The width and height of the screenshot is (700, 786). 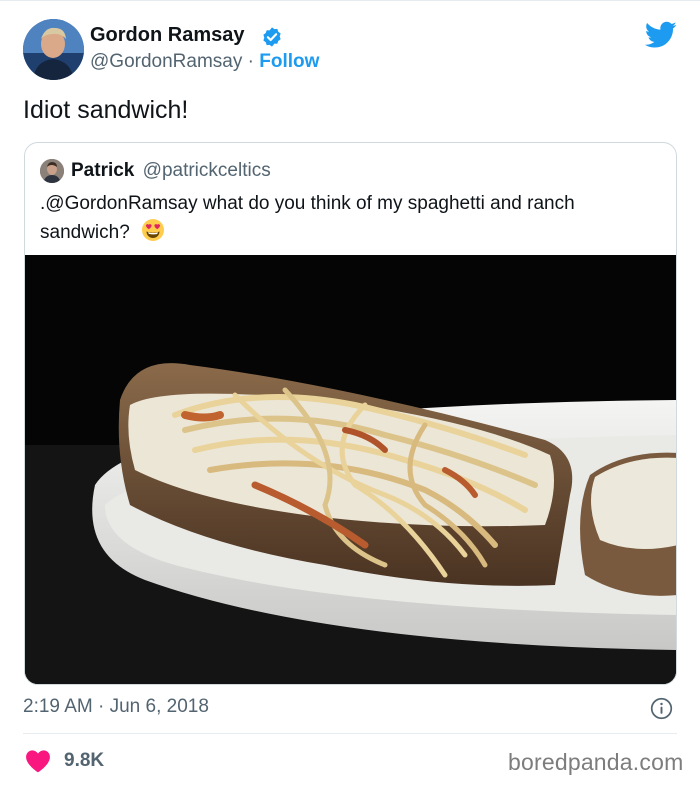 I want to click on watermark: boredpanda.com, so click(x=596, y=762).